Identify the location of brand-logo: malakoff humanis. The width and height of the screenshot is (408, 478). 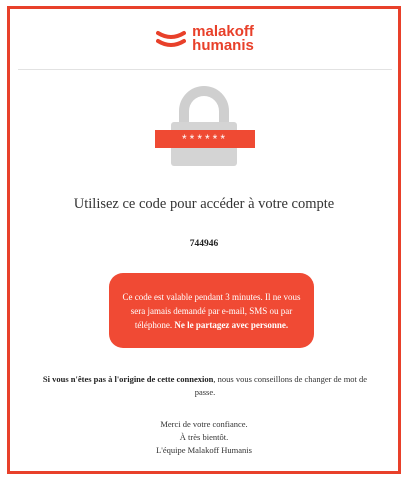
(205, 39).